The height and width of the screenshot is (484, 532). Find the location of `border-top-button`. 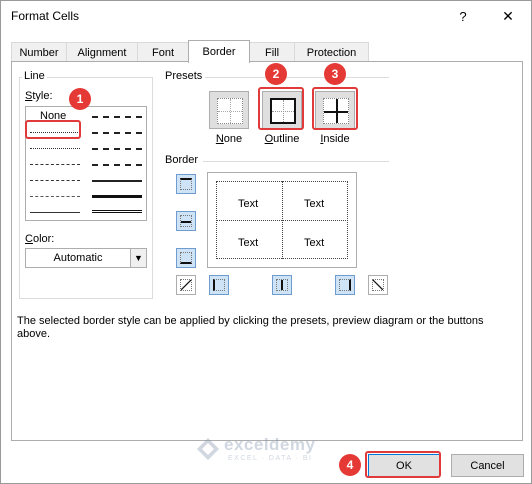

border-top-button is located at coordinates (186, 184).